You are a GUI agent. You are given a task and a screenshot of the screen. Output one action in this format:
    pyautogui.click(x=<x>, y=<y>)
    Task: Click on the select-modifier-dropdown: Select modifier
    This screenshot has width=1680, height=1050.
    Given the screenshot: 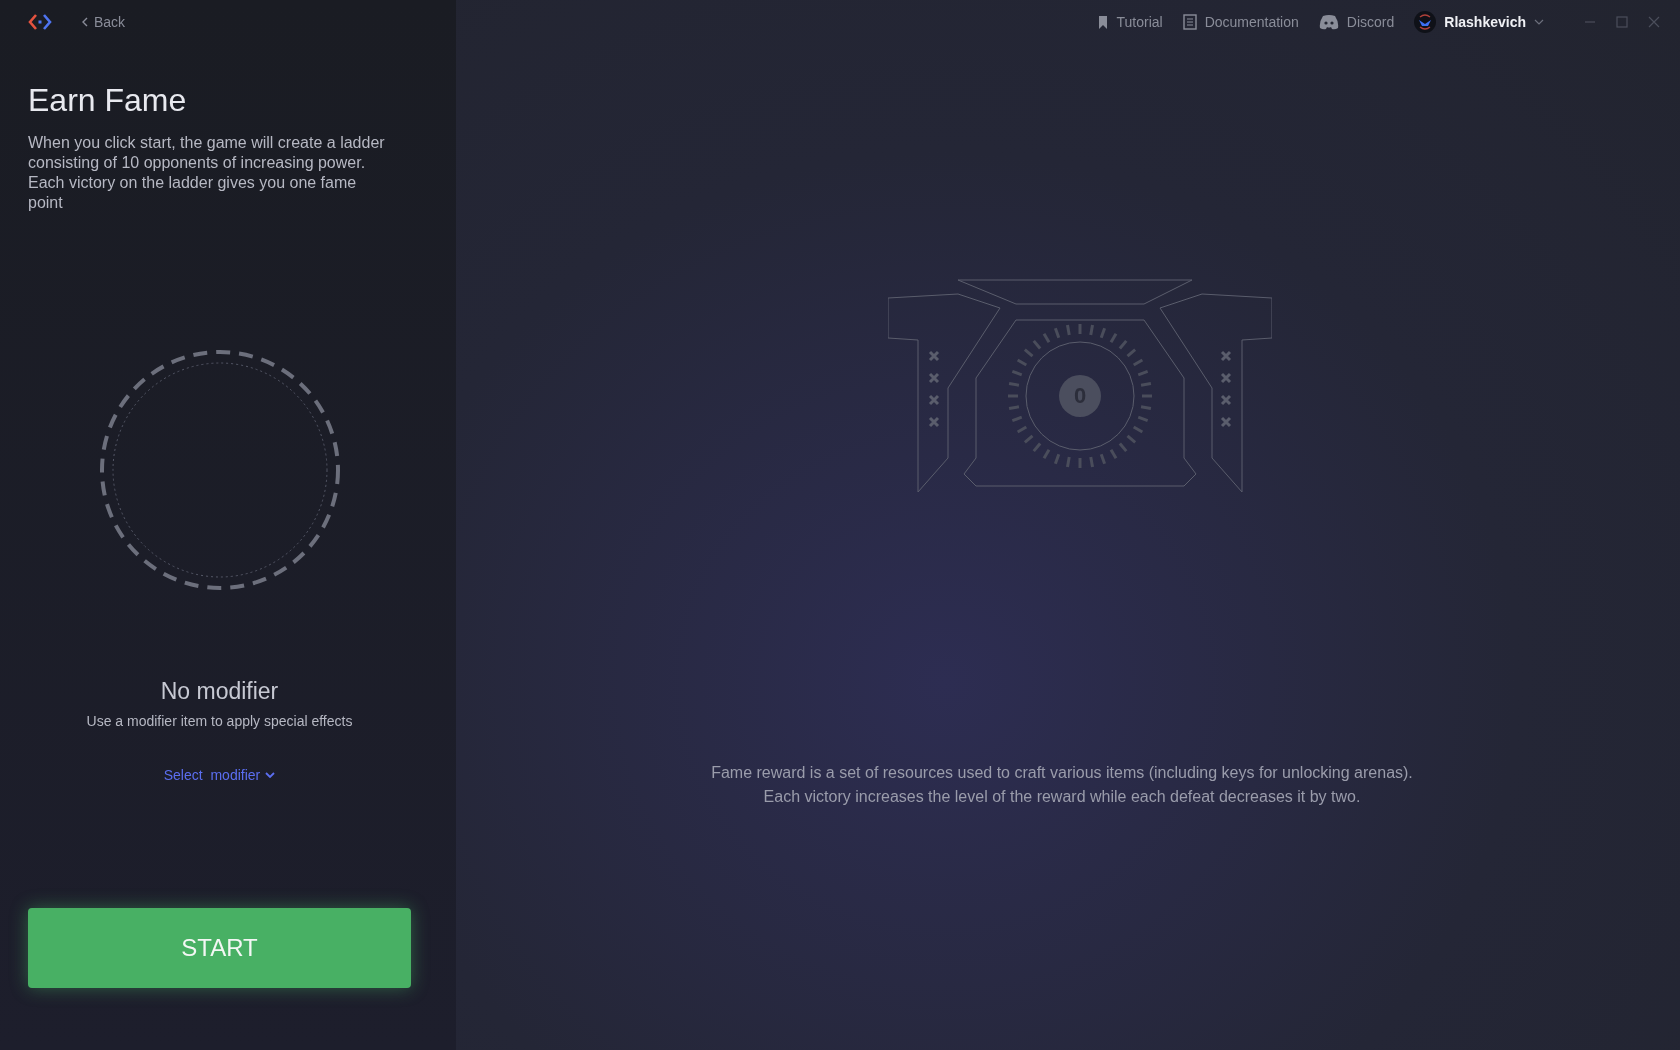 What is the action you would take?
    pyautogui.click(x=219, y=775)
    